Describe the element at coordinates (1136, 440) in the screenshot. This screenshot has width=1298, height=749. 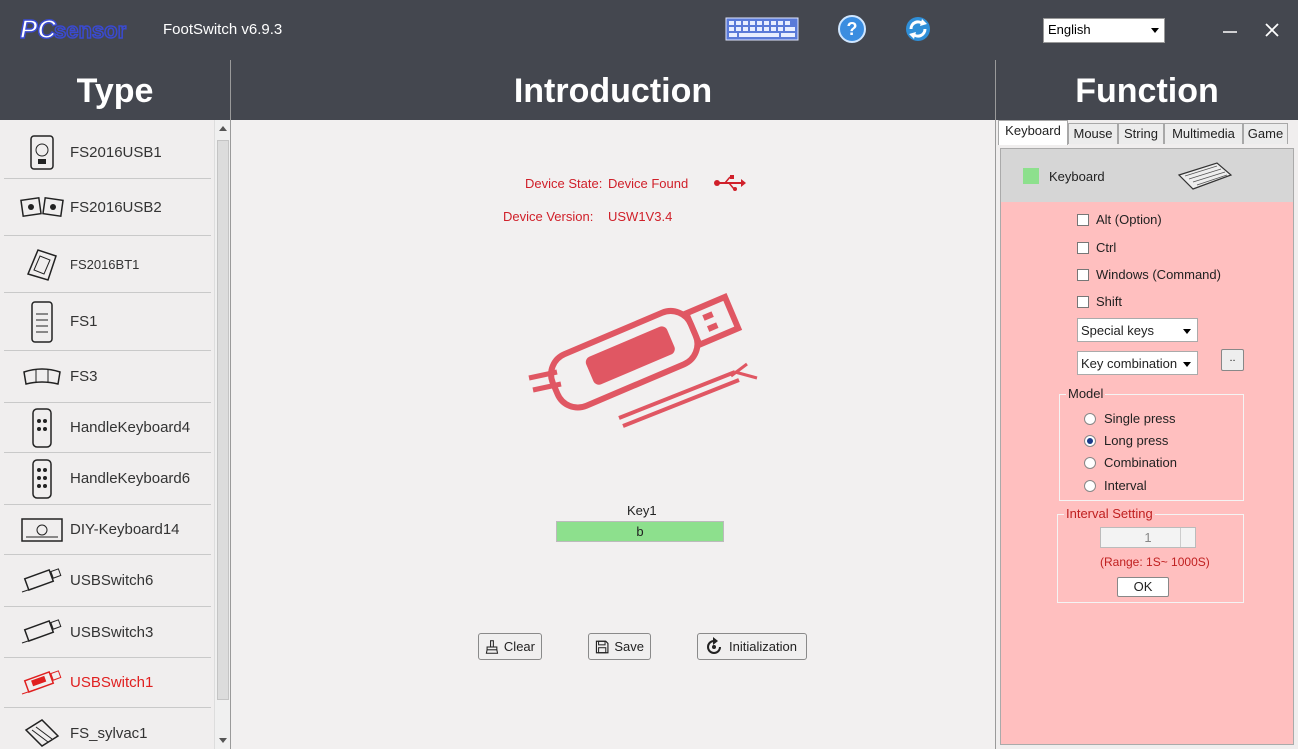
I see `long-press-label: Long press` at that location.